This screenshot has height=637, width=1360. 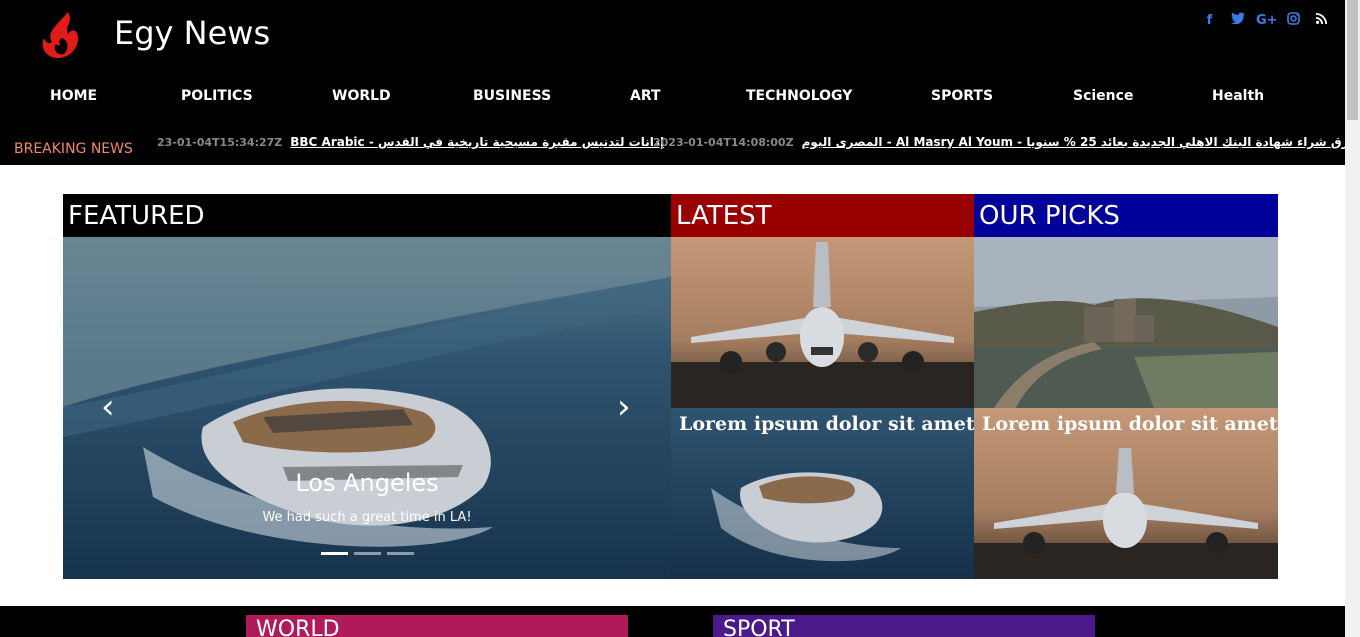 I want to click on flame-logo-icon, so click(x=64, y=35).